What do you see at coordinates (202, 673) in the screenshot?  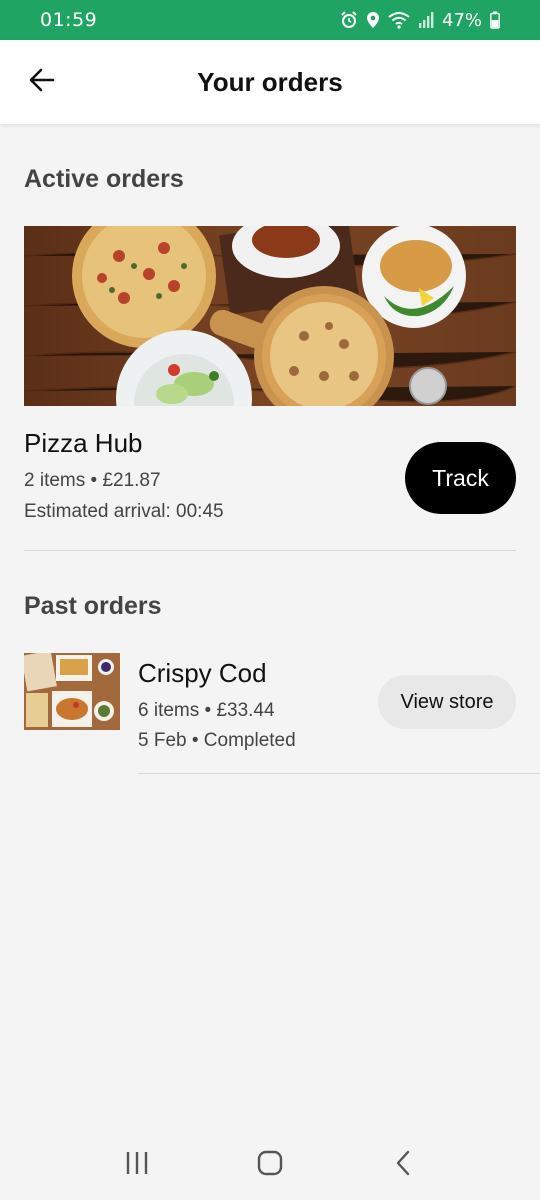 I see `past-order-restaurant: Crispy Cod` at bounding box center [202, 673].